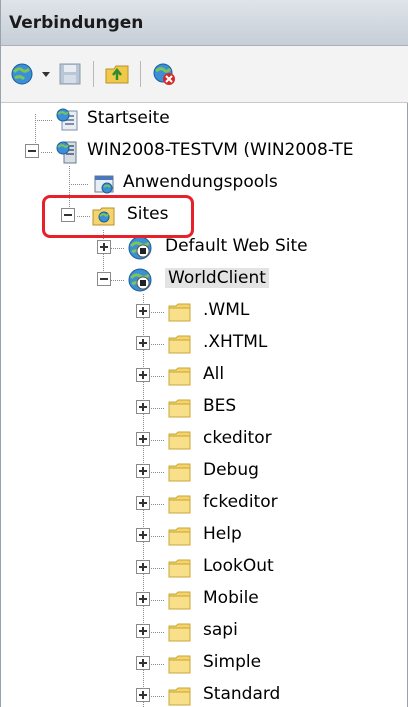 This screenshot has height=707, width=408. Describe the element at coordinates (117, 74) in the screenshot. I see `up-folder-icon` at that location.